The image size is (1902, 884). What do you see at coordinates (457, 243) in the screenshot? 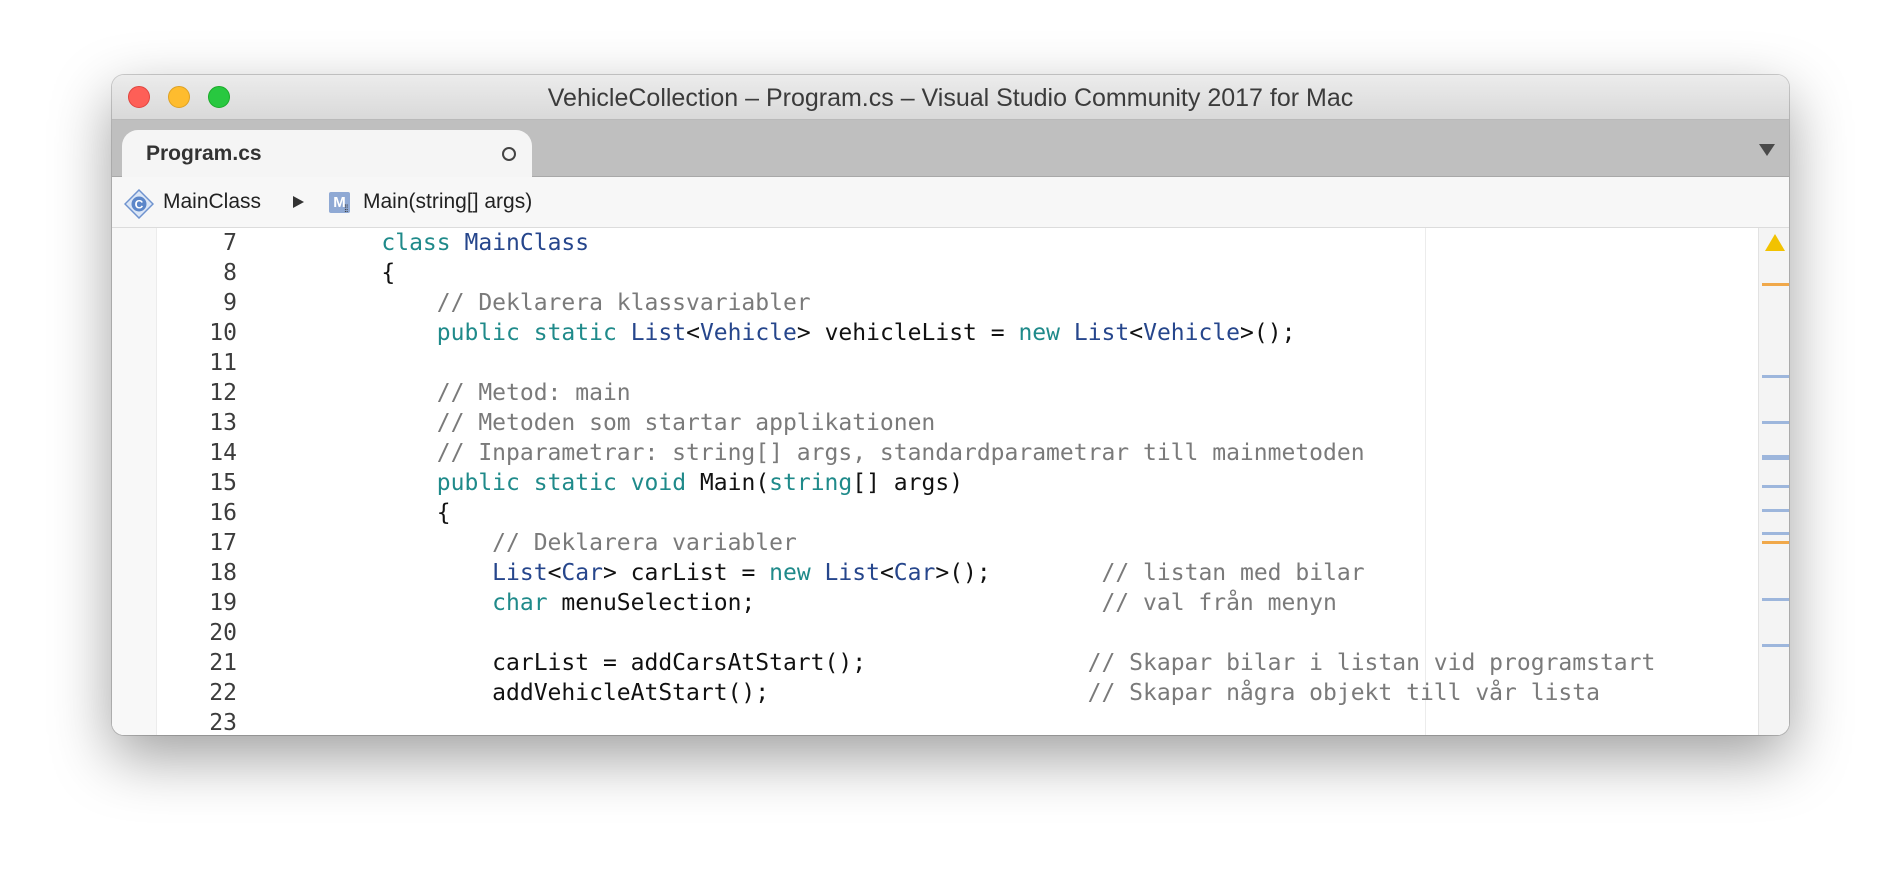
I see `code-text: class MainClass` at bounding box center [457, 243].